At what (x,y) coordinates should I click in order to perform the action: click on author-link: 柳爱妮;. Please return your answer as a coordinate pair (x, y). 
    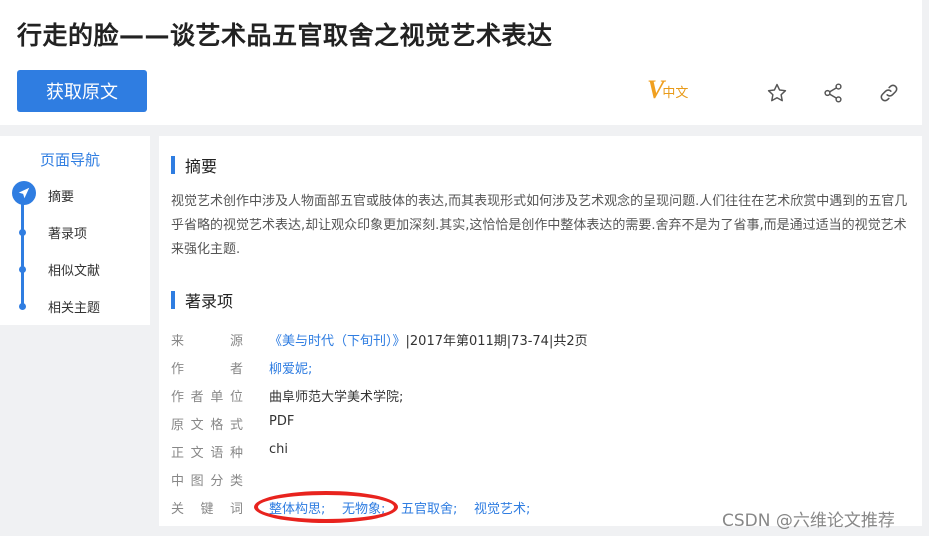
    Looking at the image, I should click on (290, 367).